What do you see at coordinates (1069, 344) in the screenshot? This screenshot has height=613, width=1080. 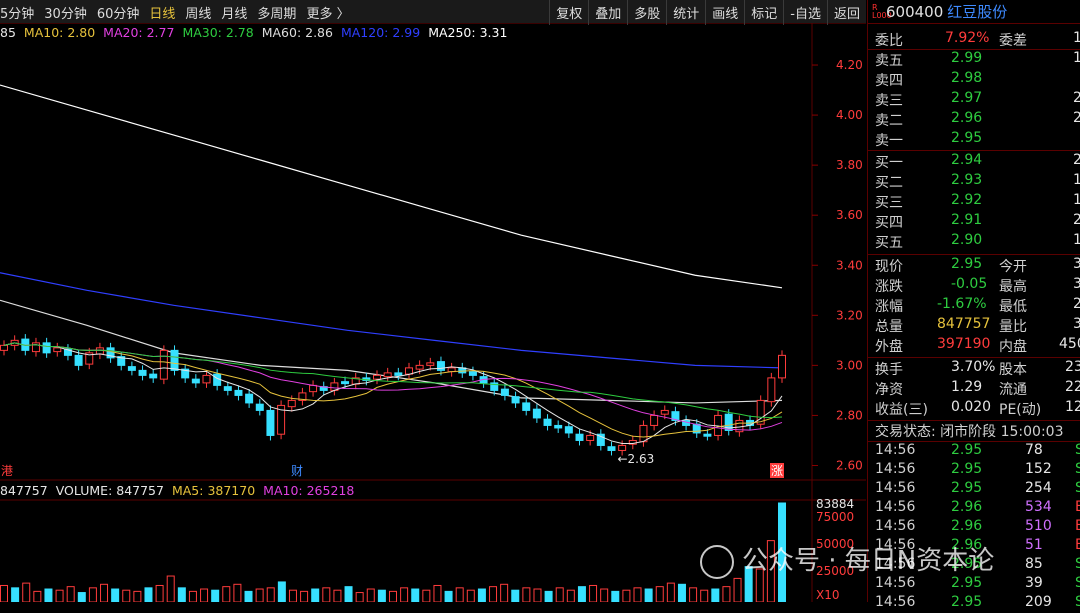 I see `cell: 450` at bounding box center [1069, 344].